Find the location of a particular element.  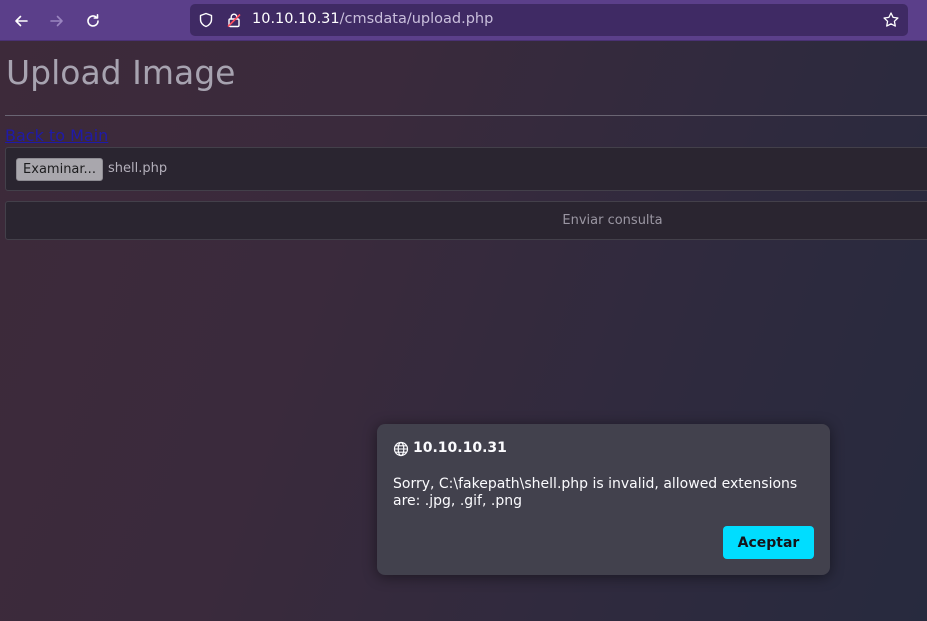

selected-file-name: shell.php is located at coordinates (138, 168).